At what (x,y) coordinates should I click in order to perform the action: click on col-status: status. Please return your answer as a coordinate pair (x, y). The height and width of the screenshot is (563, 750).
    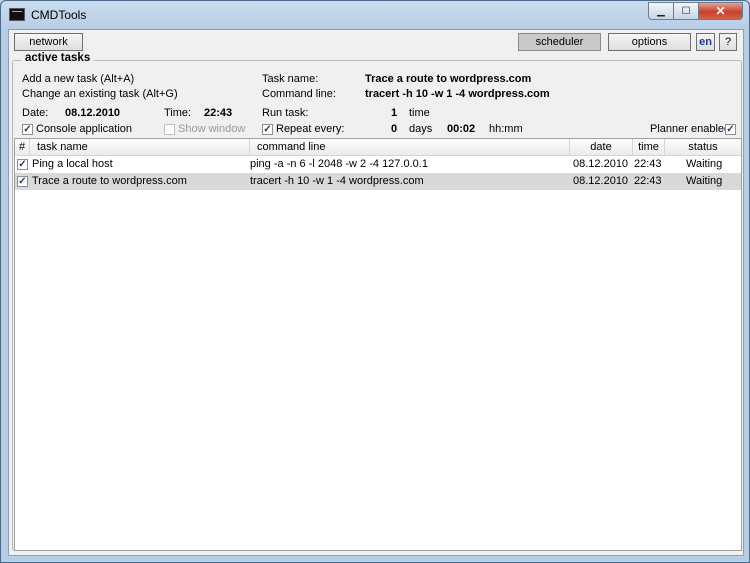
    Looking at the image, I should click on (703, 147).